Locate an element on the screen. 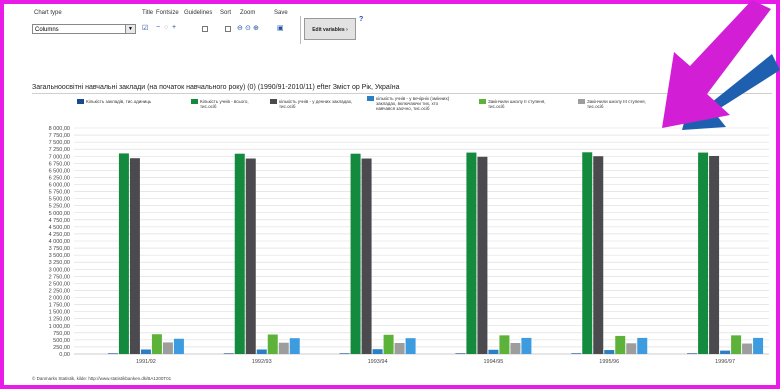  annotation-overlay is located at coordinates (721, 65).